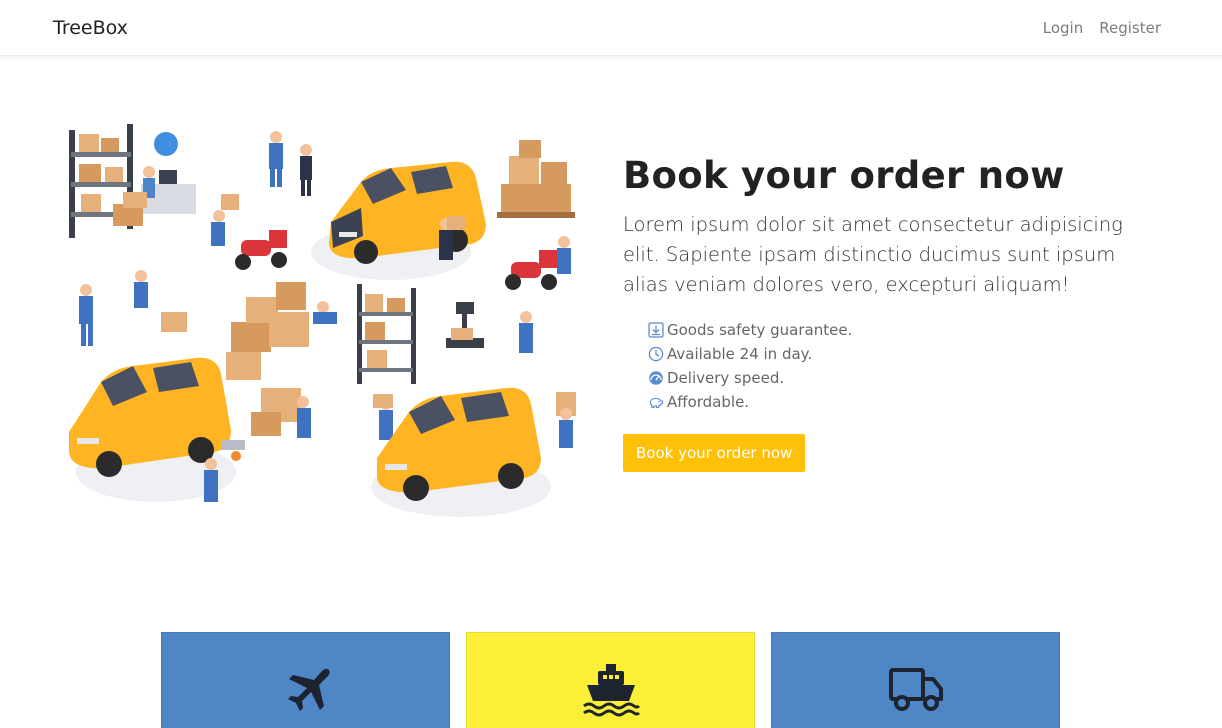  Describe the element at coordinates (655, 402) in the screenshot. I see `piggy-bank-icon` at that location.